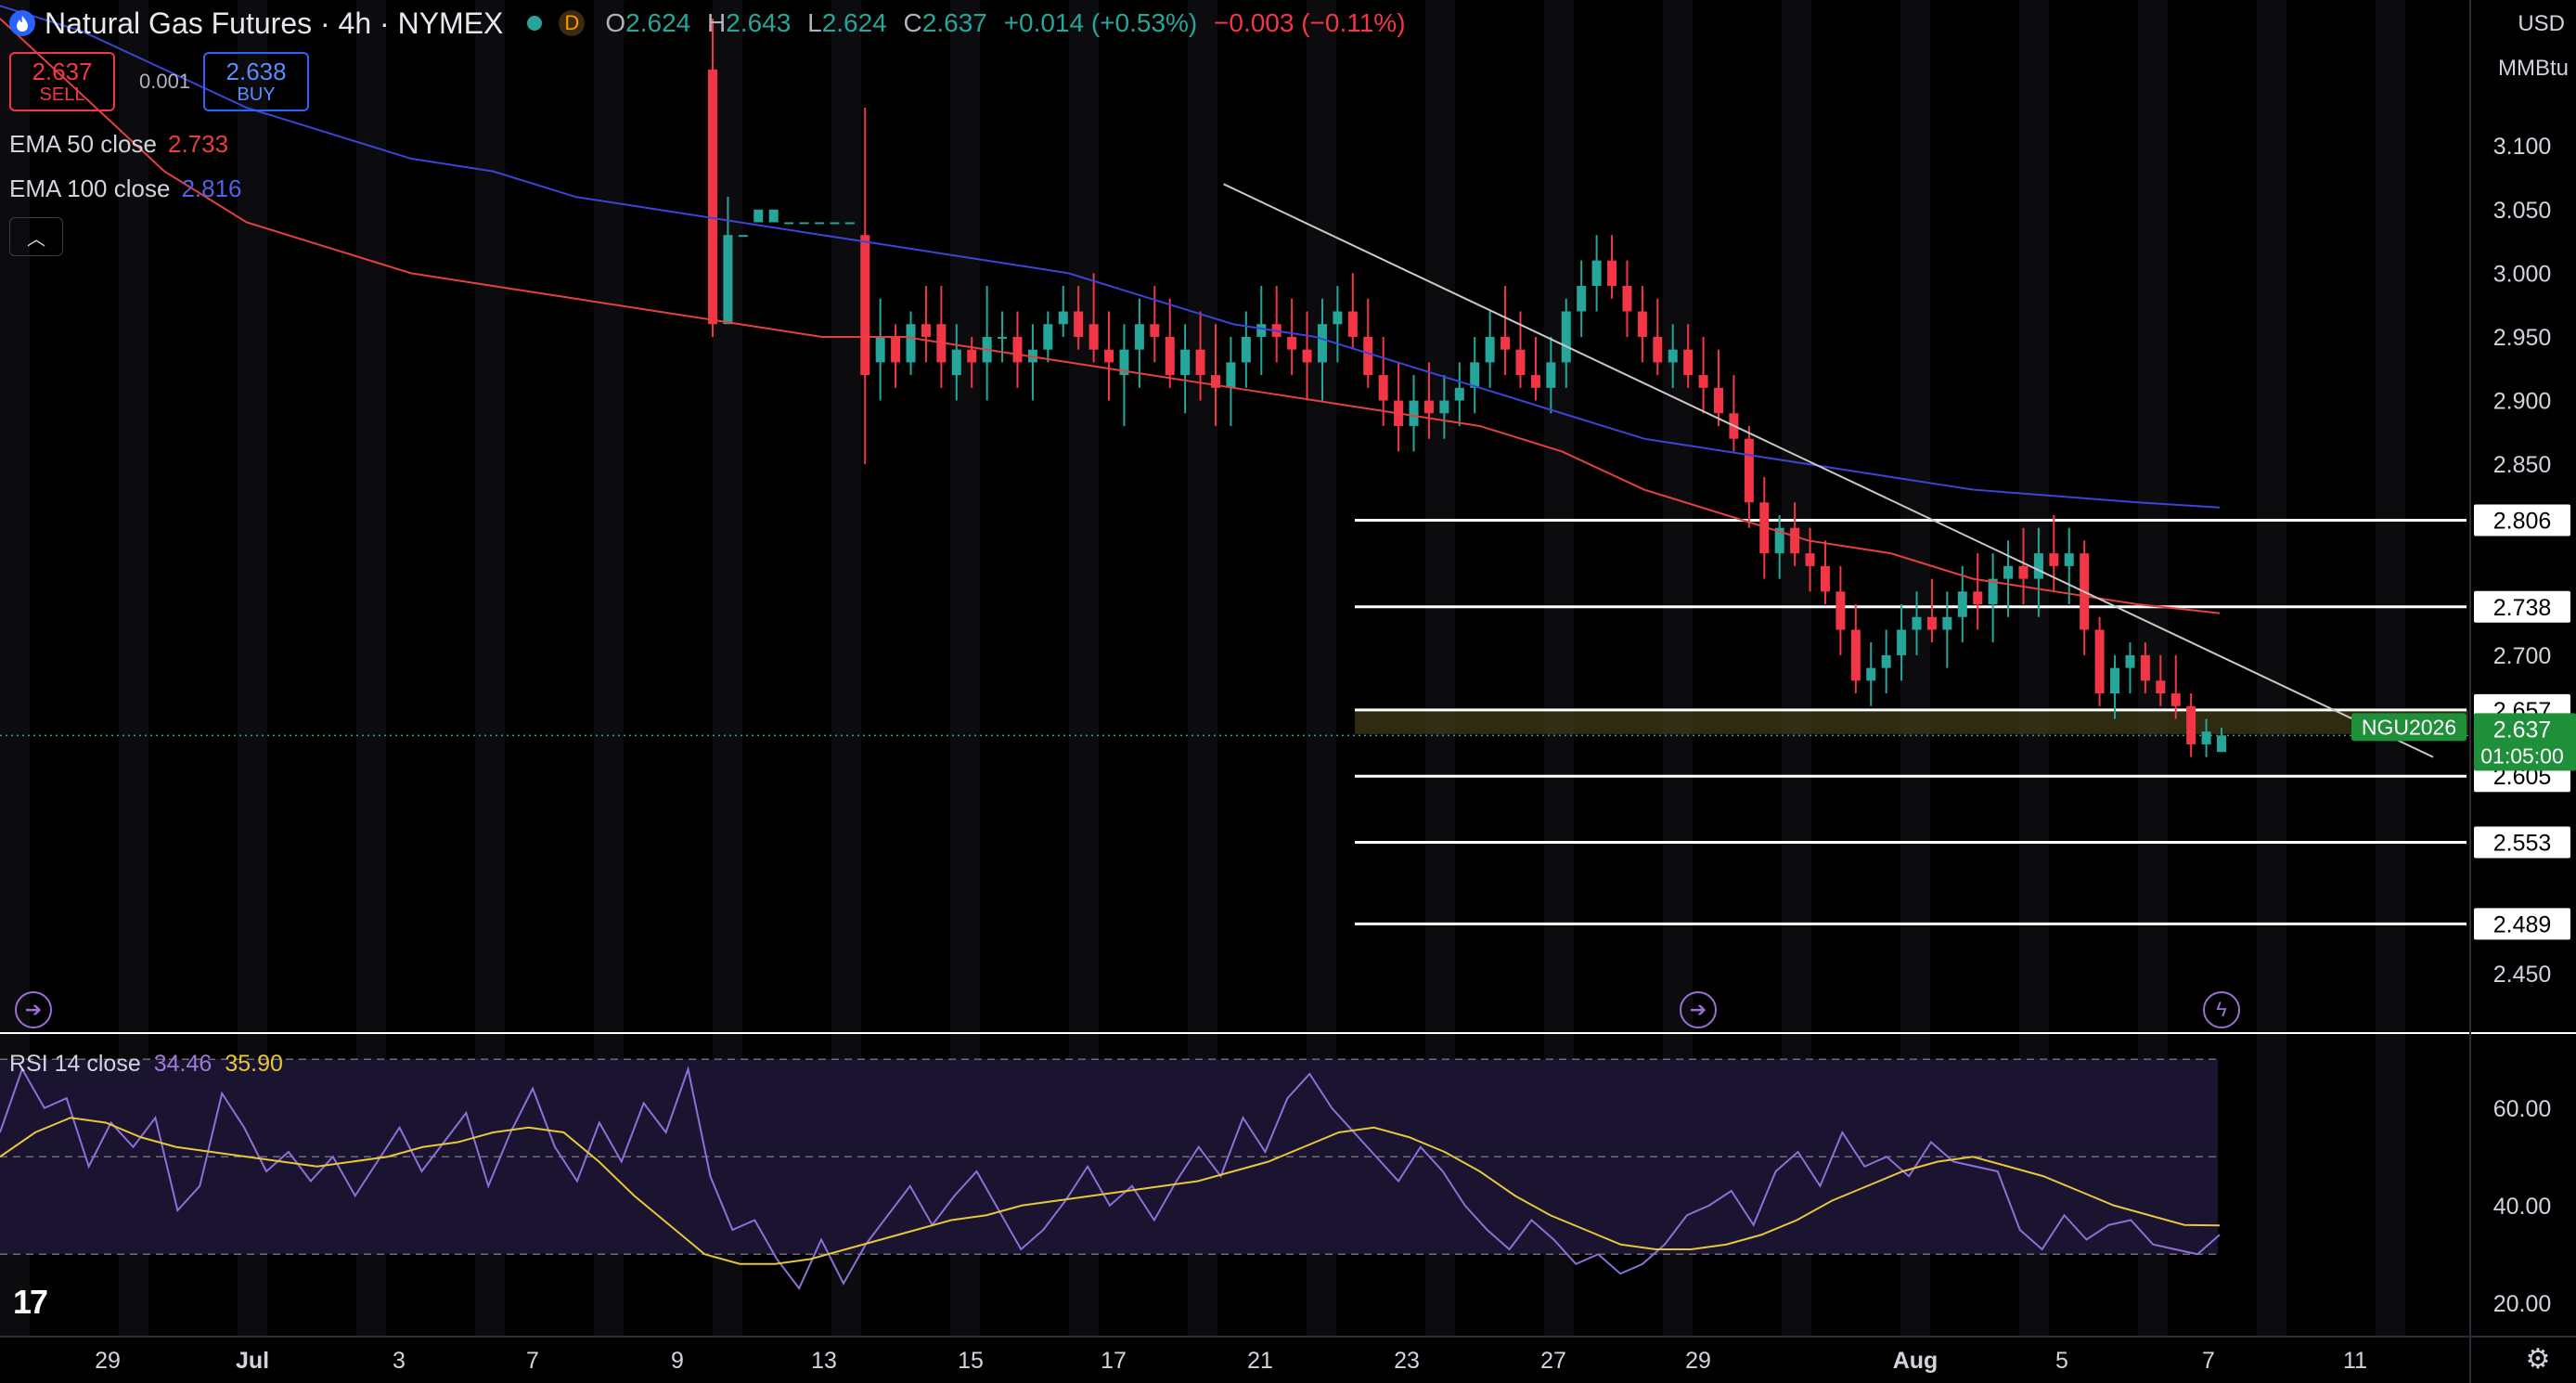 This screenshot has width=2576, height=1383. Describe the element at coordinates (2522, 1304) in the screenshot. I see `rsi-tick-label: 20.00` at that location.